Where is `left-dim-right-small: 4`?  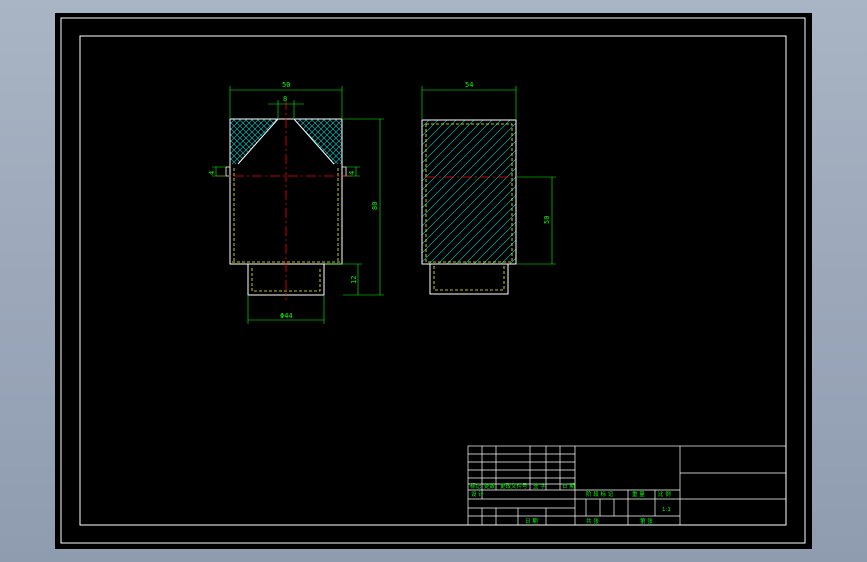 left-dim-right-small: 4 is located at coordinates (352, 173).